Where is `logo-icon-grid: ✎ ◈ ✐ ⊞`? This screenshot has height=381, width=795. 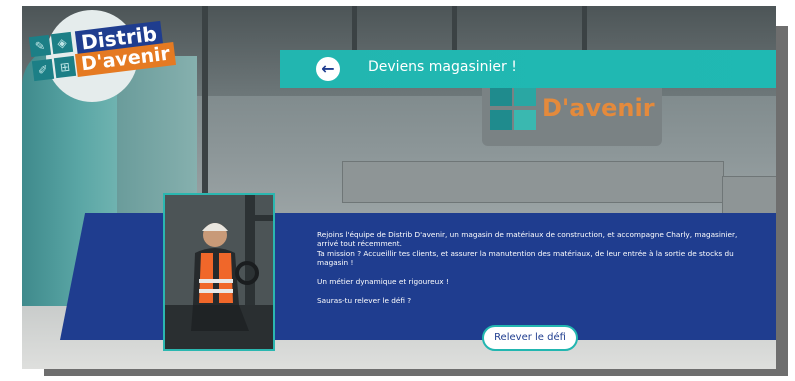 logo-icon-grid: ✎ ◈ ✐ ⊞ is located at coordinates (52, 59).